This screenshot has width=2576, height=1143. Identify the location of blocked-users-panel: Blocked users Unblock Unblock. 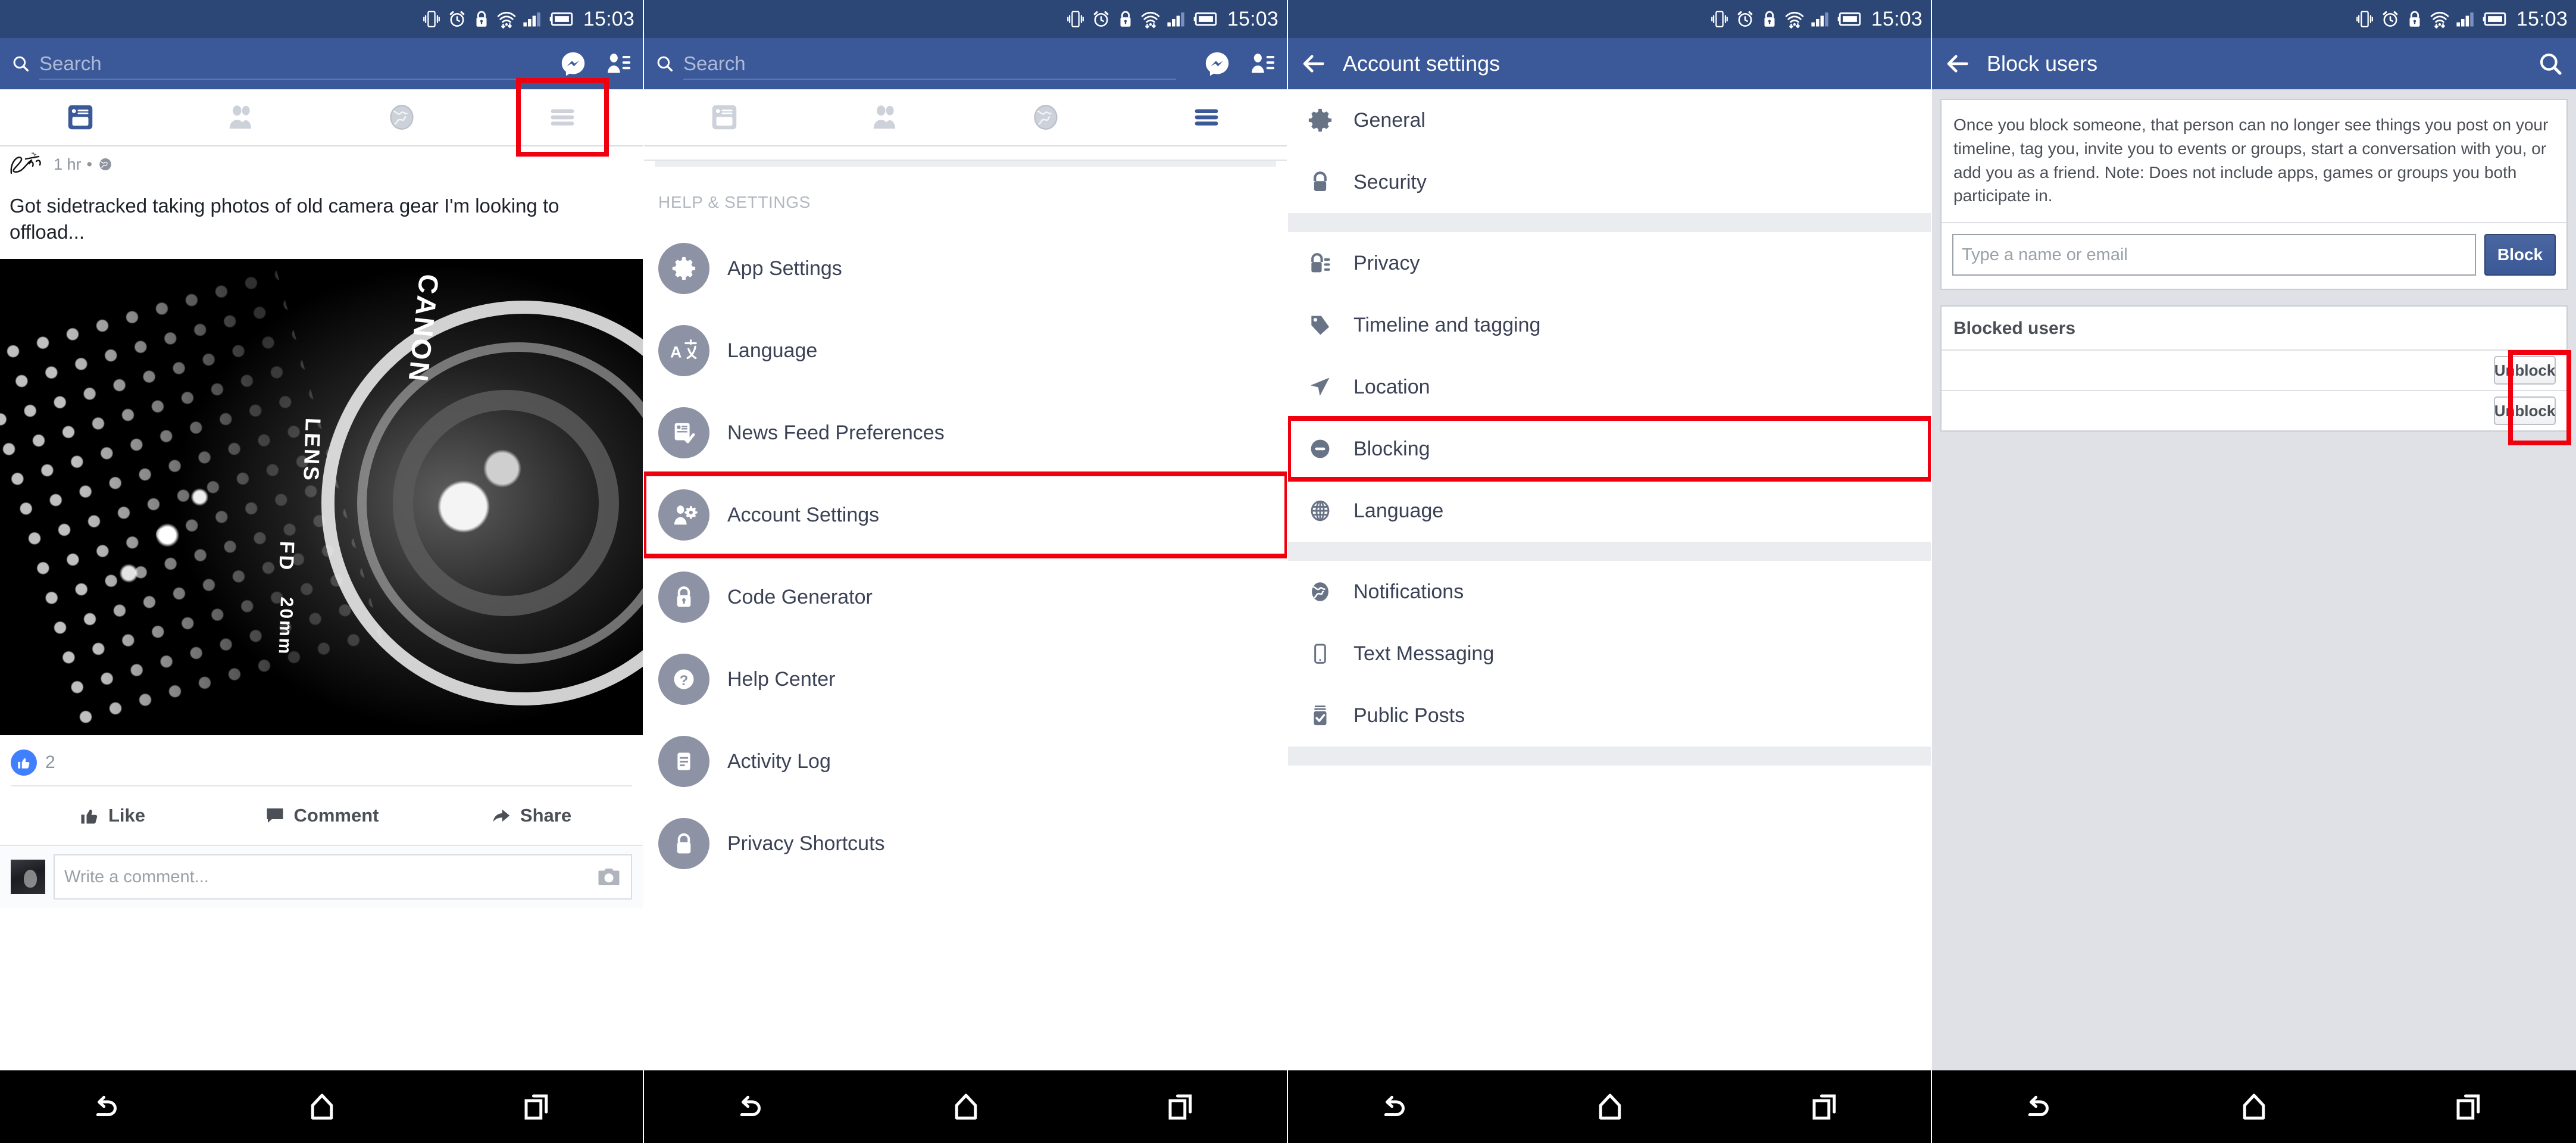
(2254, 368).